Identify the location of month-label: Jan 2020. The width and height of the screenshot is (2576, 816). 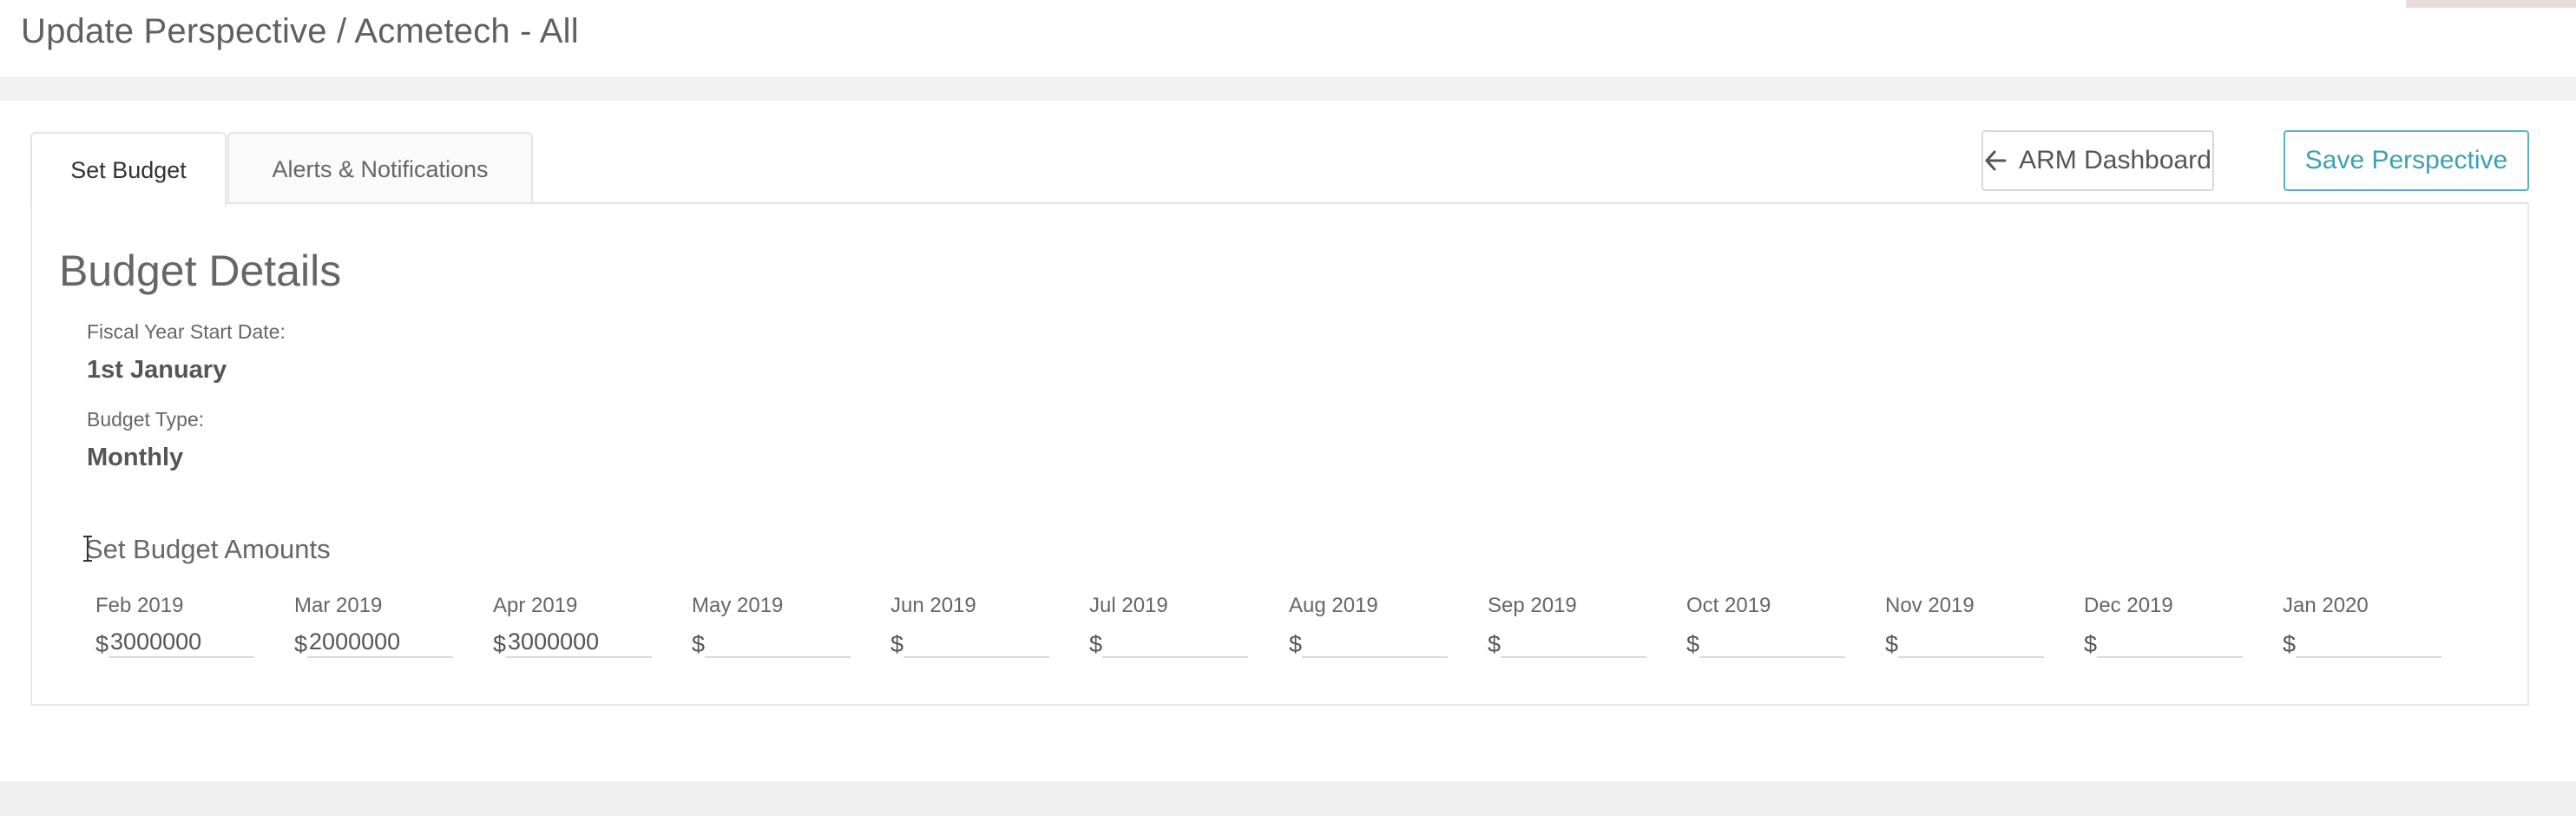
(2326, 605).